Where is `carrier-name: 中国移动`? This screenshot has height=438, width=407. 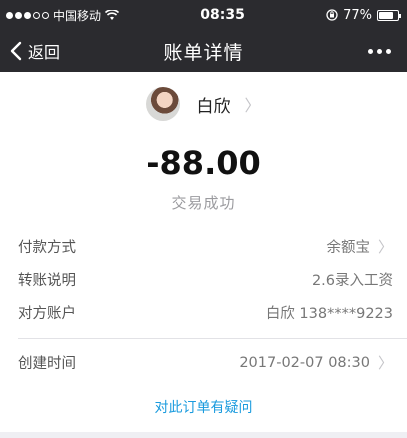
carrier-name: 中国移动 is located at coordinates (77, 15).